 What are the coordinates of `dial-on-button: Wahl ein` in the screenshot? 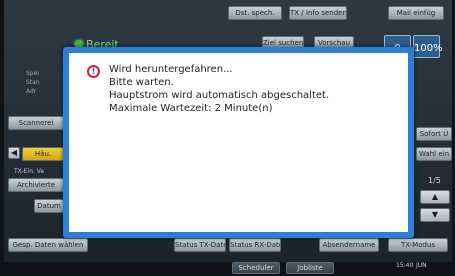 It's located at (434, 154).